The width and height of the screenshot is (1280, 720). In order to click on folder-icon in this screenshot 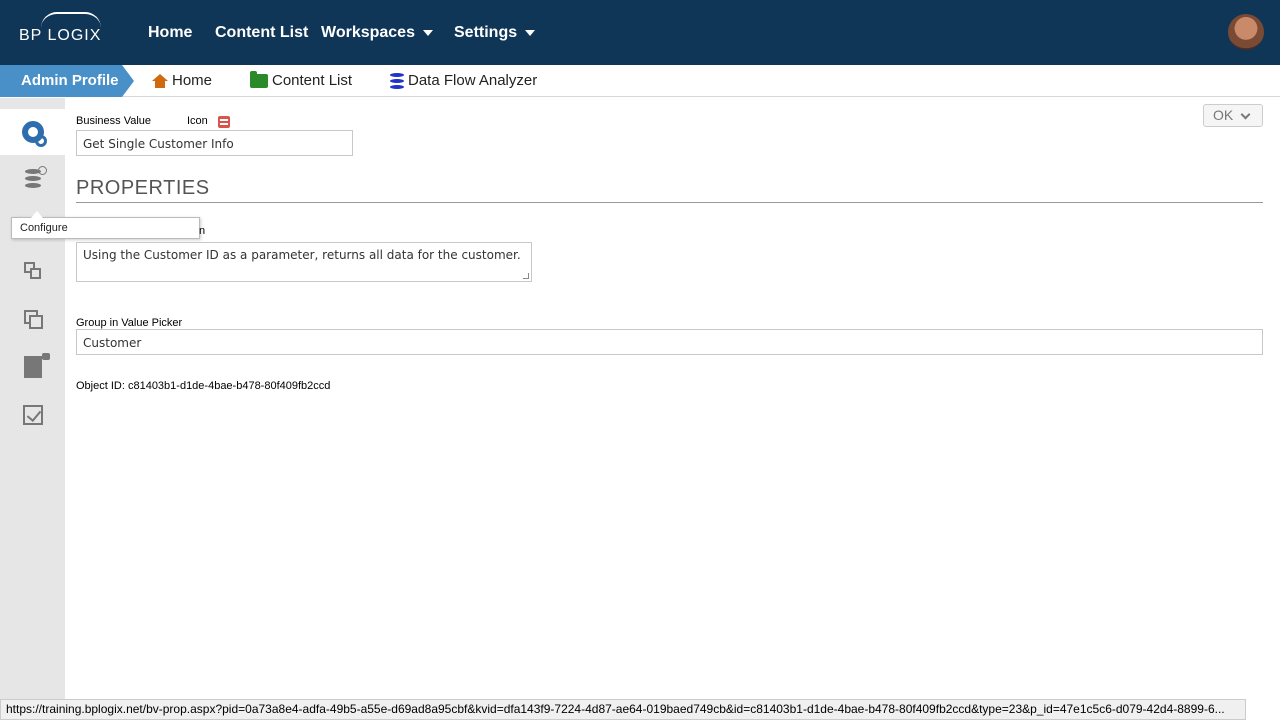, I will do `click(259, 79)`.